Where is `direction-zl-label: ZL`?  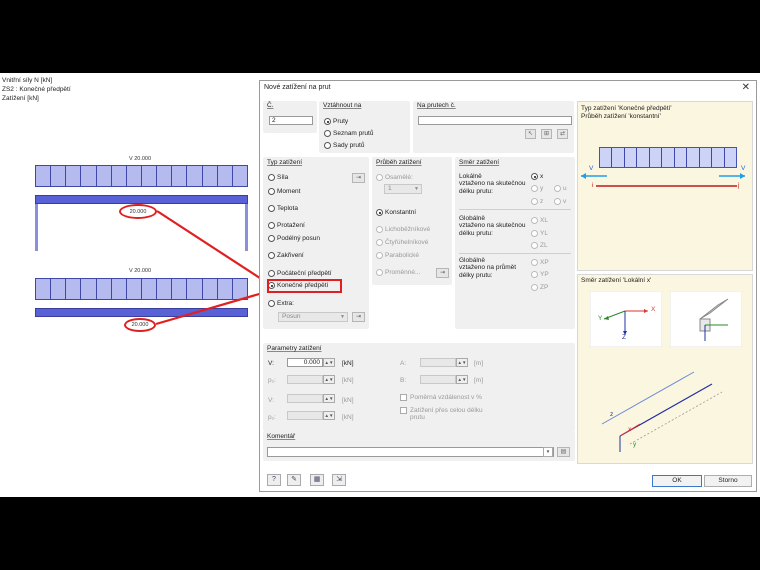
direction-zl-label: ZL is located at coordinates (544, 245).